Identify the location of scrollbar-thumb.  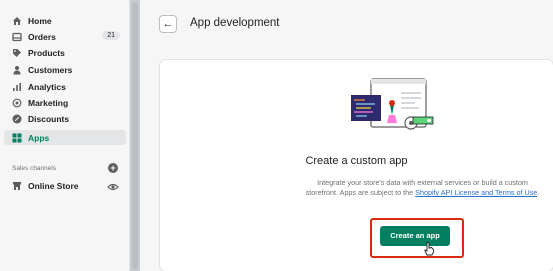
(135, 135).